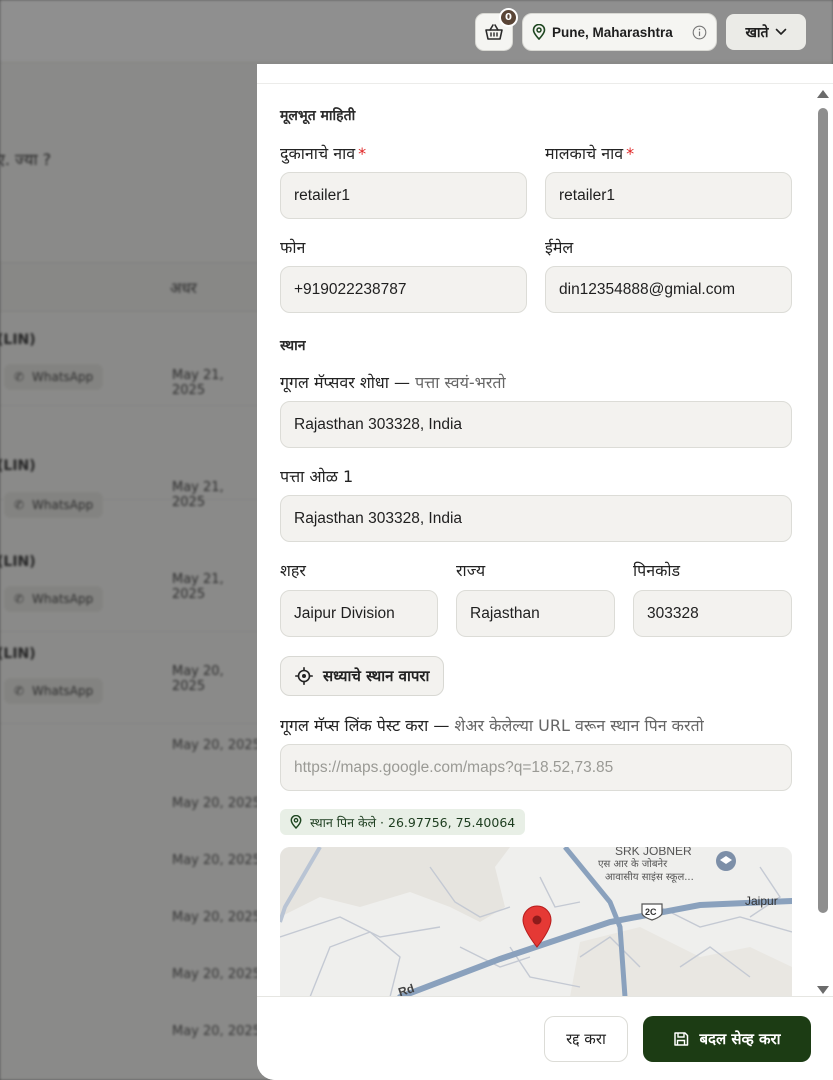  I want to click on road-label-jaipur: Jaipur, so click(761, 901).